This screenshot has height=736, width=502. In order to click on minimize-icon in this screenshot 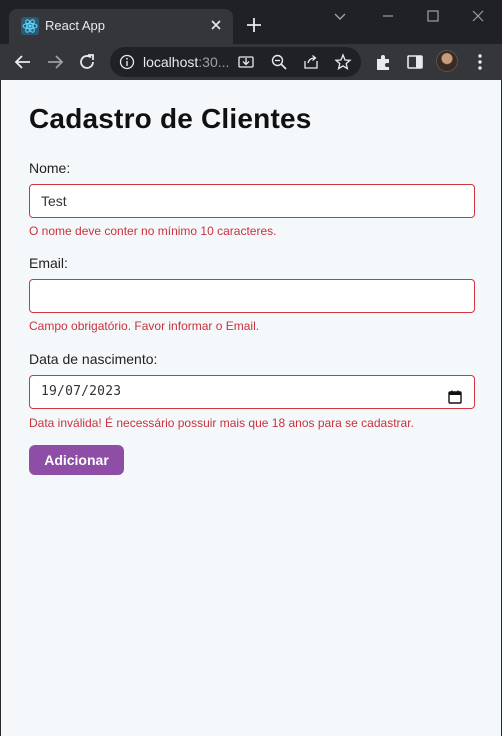, I will do `click(388, 16)`.